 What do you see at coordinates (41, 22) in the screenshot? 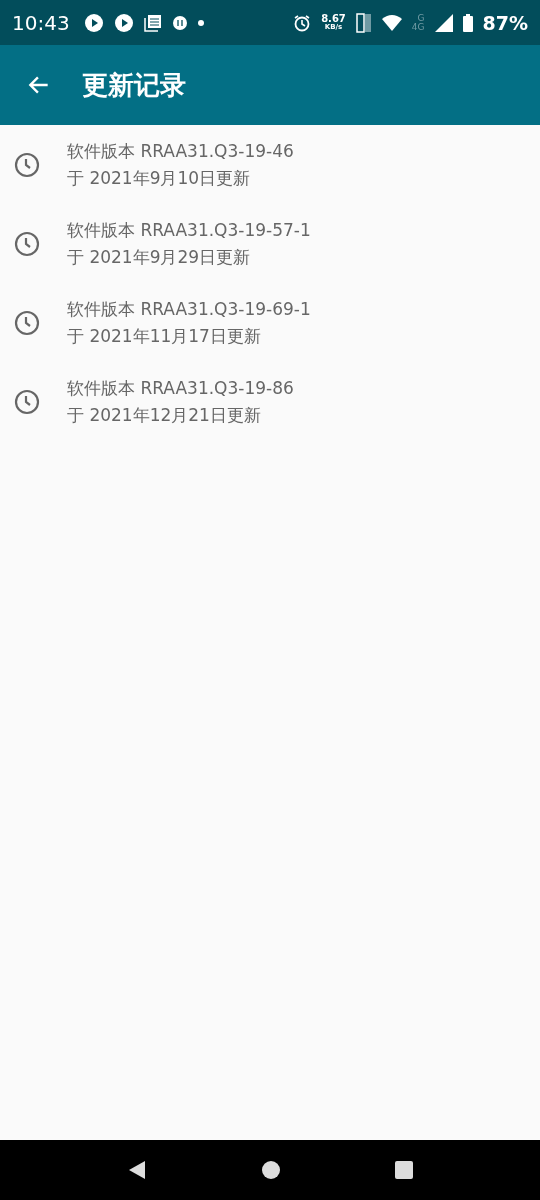
I see `status-time: 10:43` at bounding box center [41, 22].